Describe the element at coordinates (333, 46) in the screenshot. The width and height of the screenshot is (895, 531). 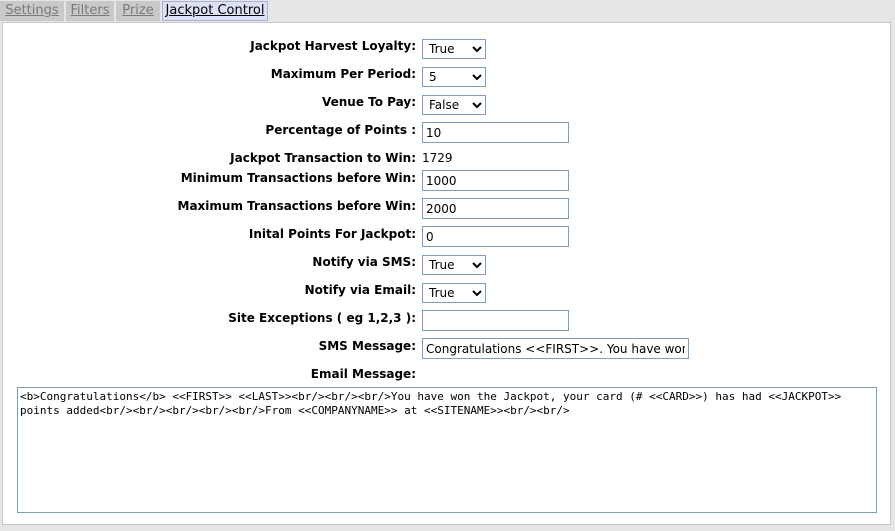
I see `harvest-loyalty-label: Jackpot Harvest Loyalty:` at that location.